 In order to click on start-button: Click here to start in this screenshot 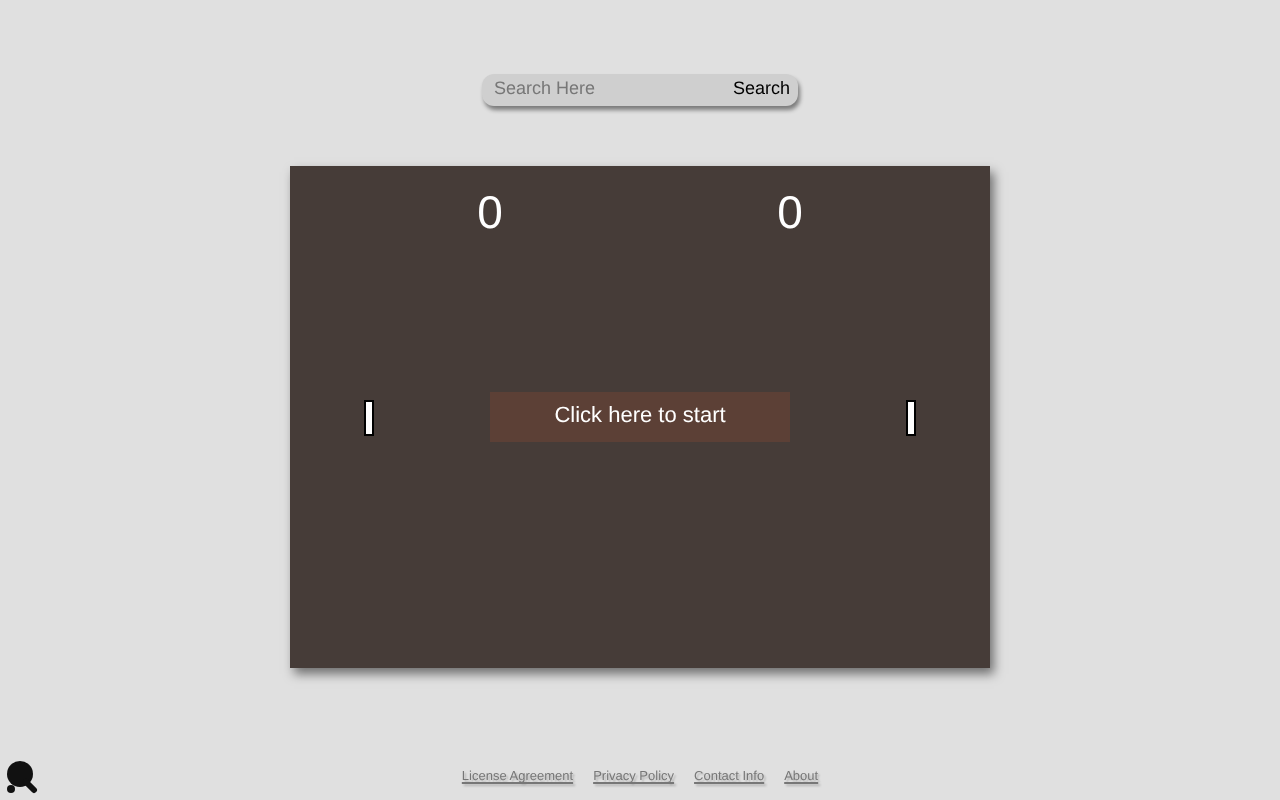, I will do `click(640, 417)`.